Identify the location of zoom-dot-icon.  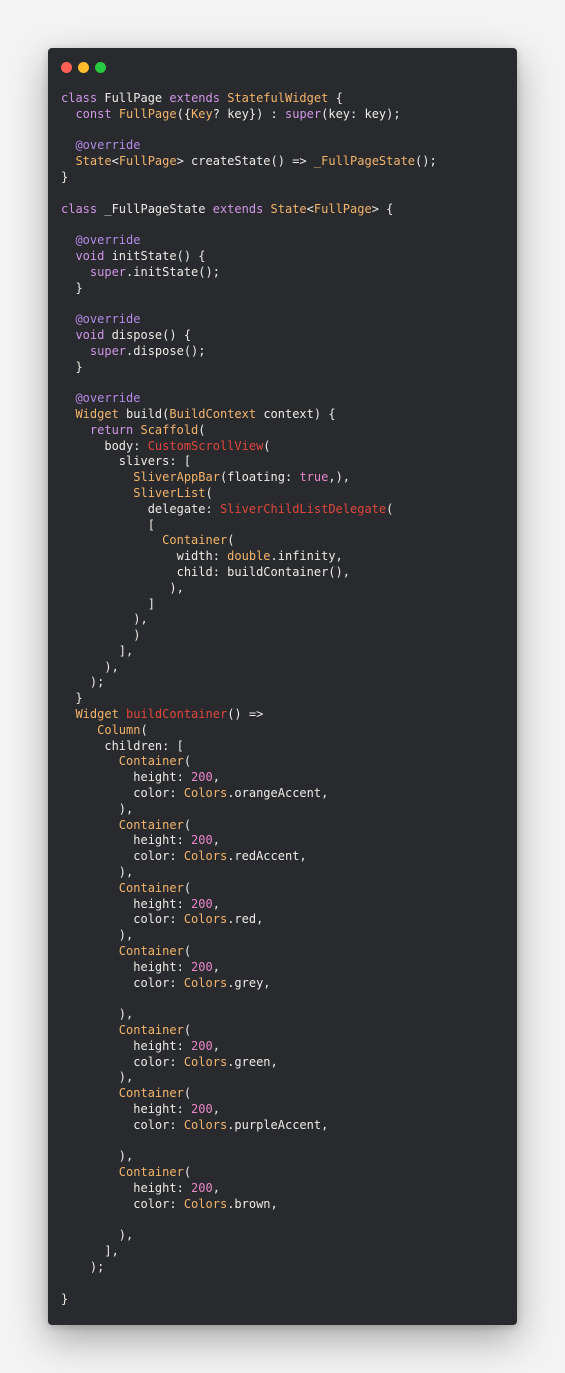
(100, 67).